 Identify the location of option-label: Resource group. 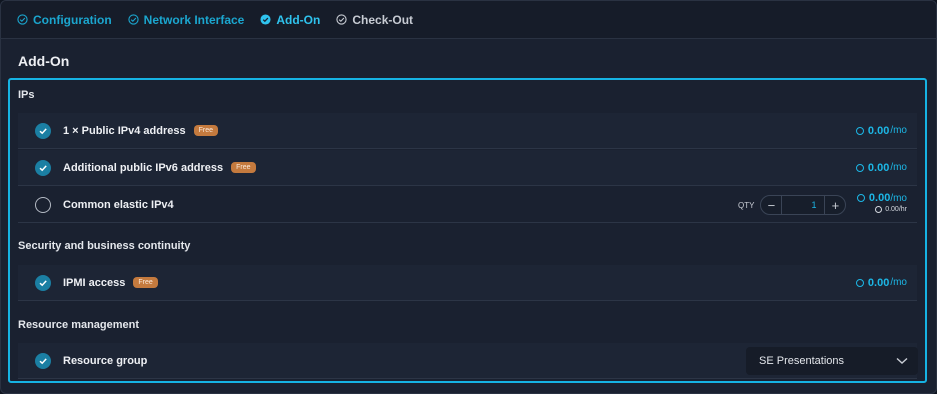
(105, 360).